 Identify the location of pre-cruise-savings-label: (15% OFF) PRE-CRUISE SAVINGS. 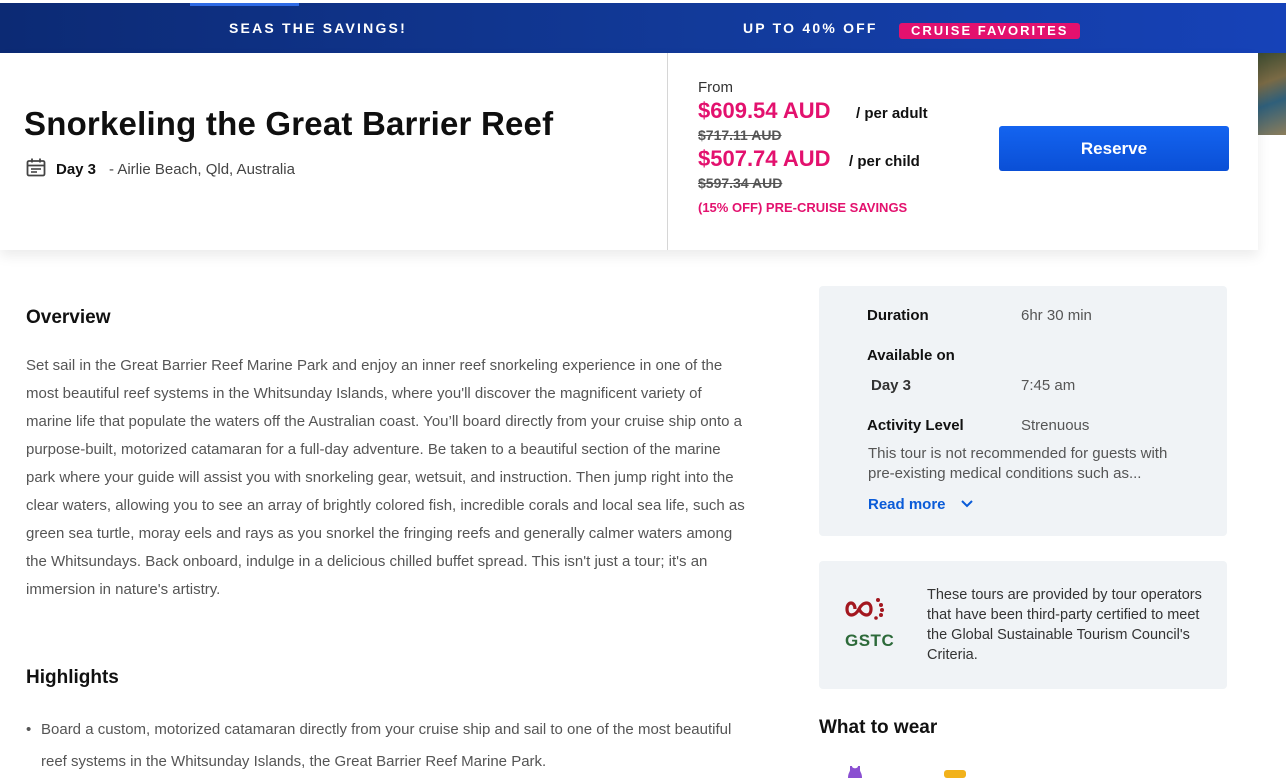
(803, 207).